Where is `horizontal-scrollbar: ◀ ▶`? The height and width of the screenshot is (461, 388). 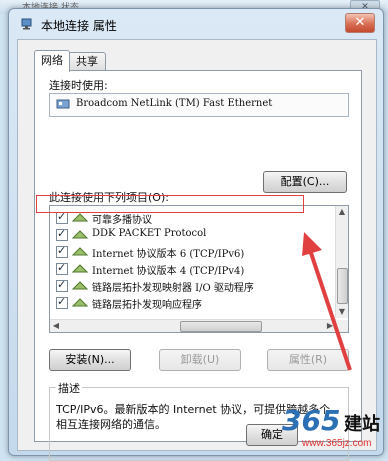 horizontal-scrollbar: ◀ ▶ is located at coordinates (193, 325).